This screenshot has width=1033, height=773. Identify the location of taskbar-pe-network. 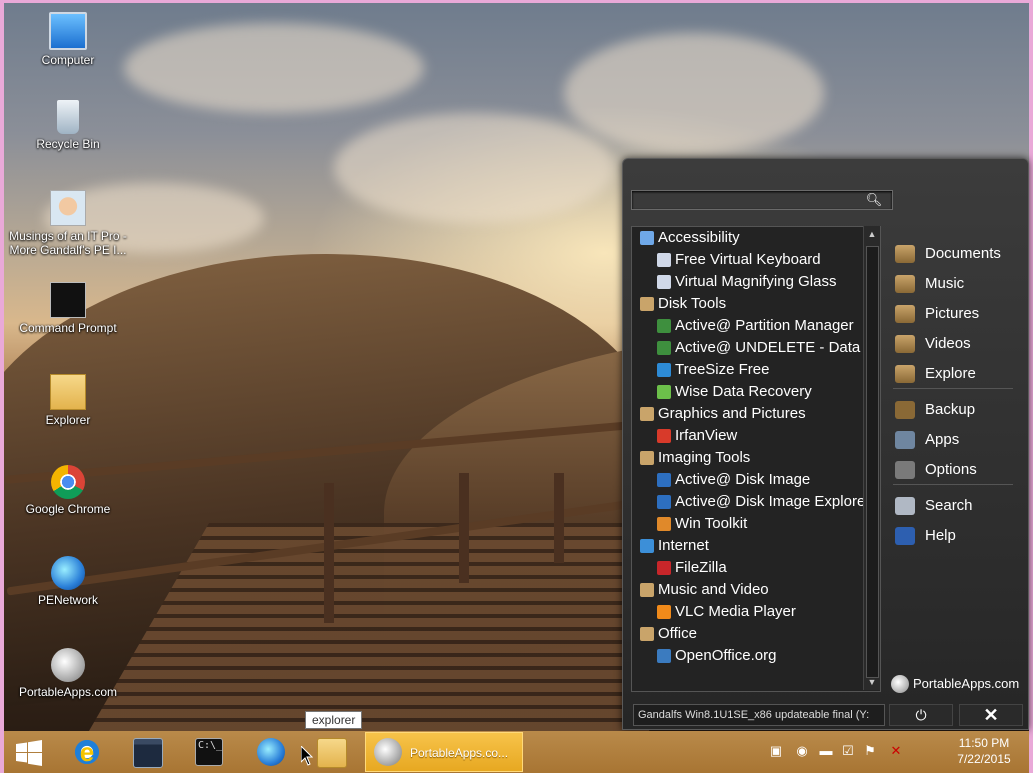
(270, 752).